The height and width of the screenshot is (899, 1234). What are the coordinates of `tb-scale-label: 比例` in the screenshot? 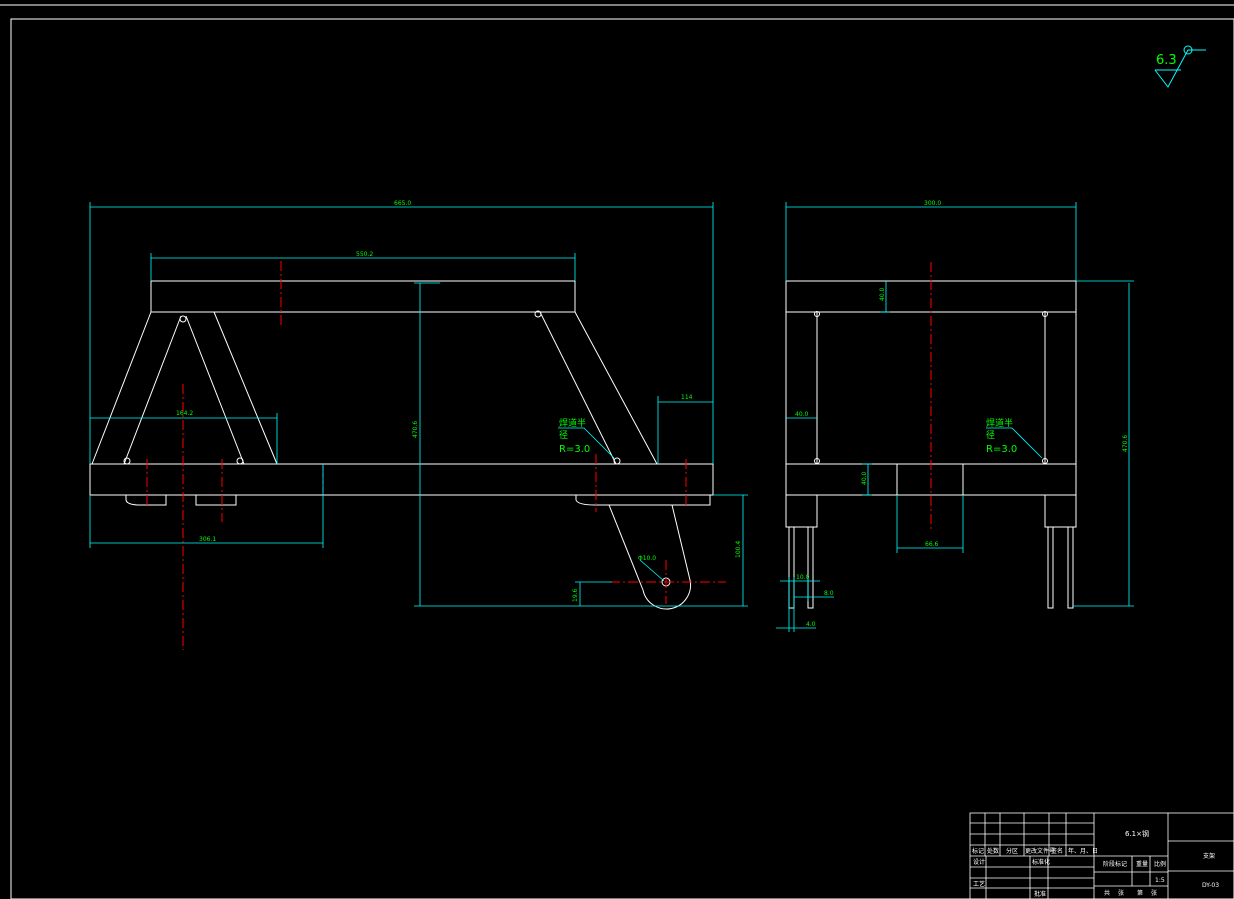 It's located at (1160, 864).